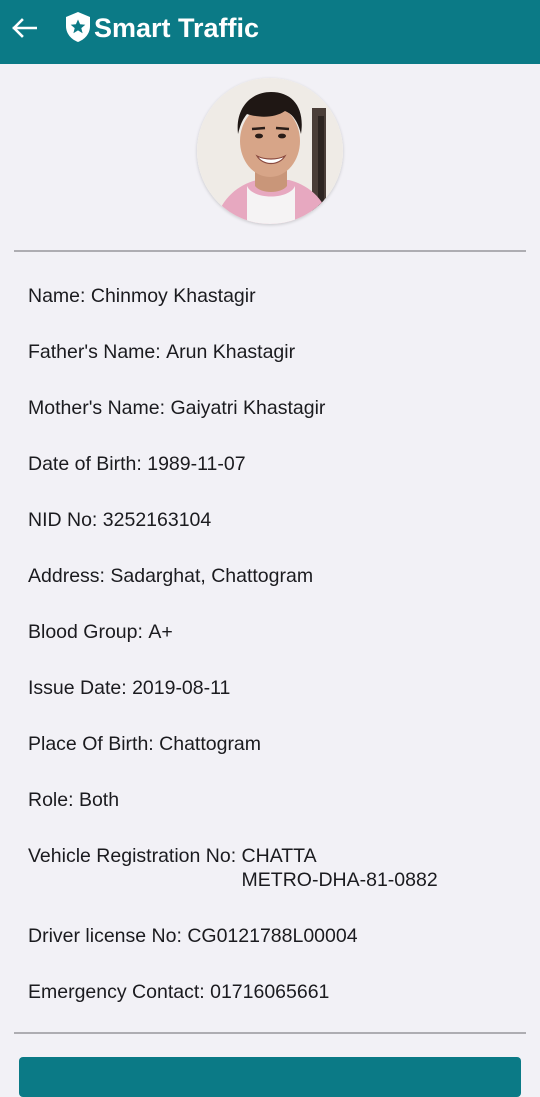 This screenshot has width=540, height=1097. I want to click on emergency-contact-value: 01716065661, so click(270, 992).